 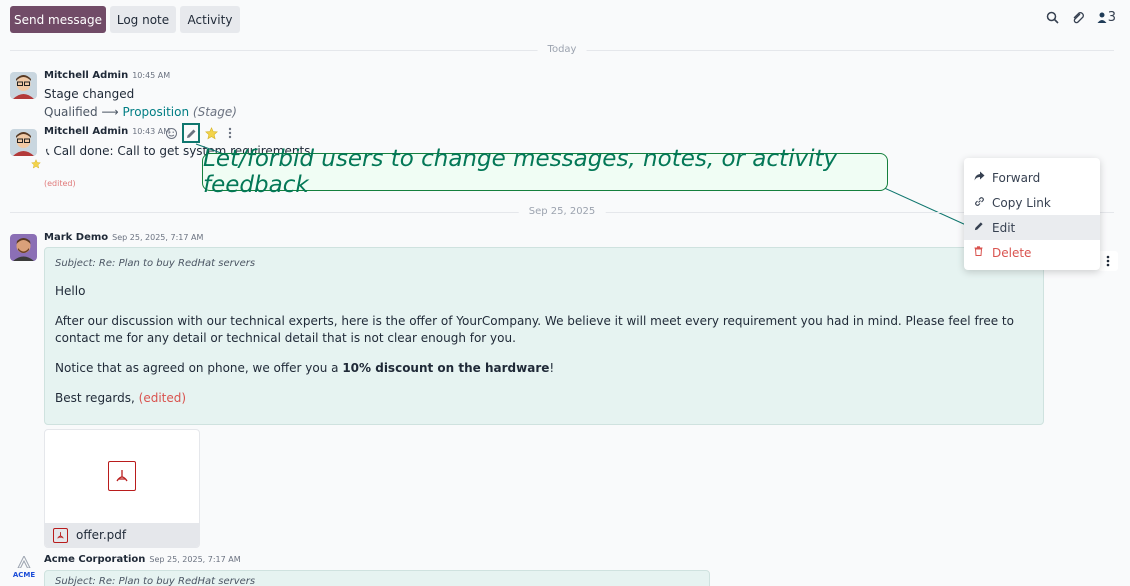 What do you see at coordinates (983, 227) in the screenshot?
I see `pencil-icon` at bounding box center [983, 227].